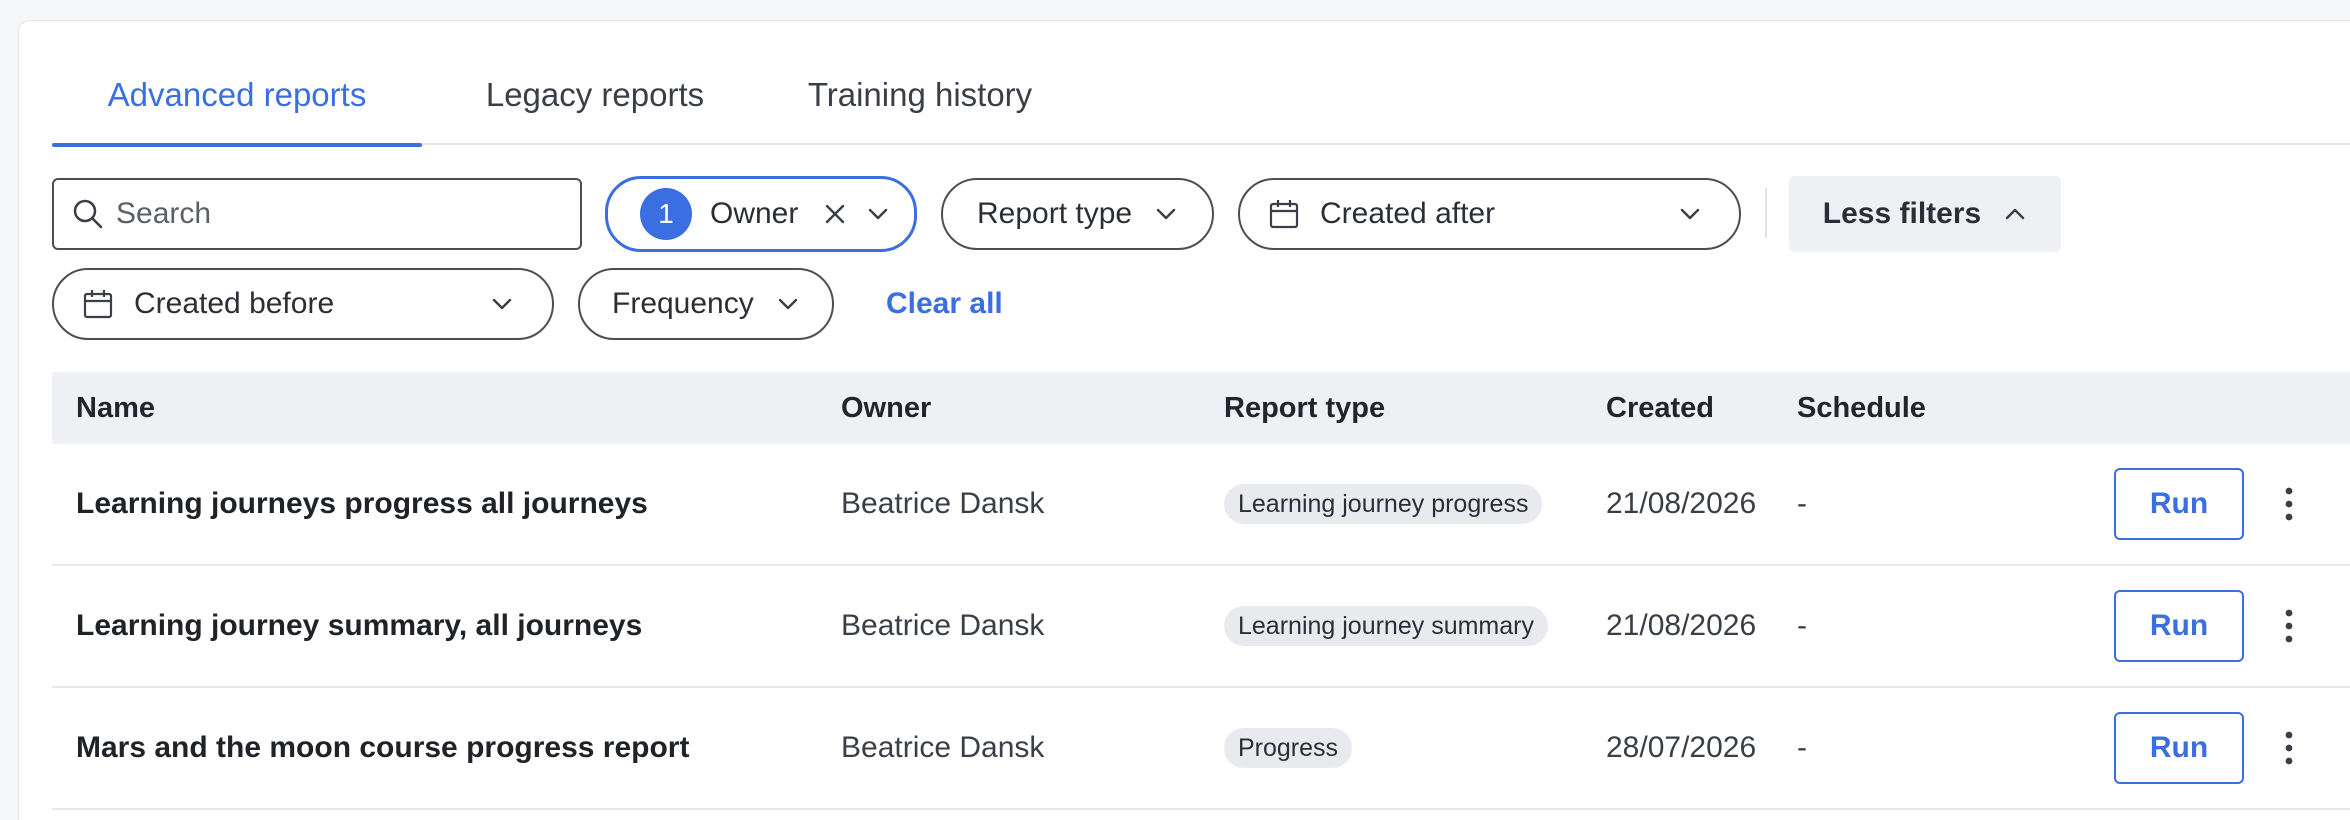  I want to click on report-type-tag: Learning journey summary, so click(1386, 626).